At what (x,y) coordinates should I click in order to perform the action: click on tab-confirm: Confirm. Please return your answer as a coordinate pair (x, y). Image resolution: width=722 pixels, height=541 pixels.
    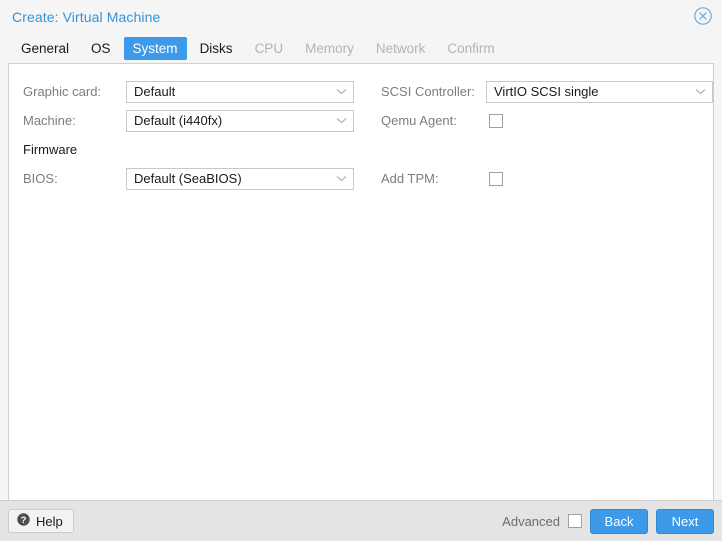
    Looking at the image, I should click on (471, 48).